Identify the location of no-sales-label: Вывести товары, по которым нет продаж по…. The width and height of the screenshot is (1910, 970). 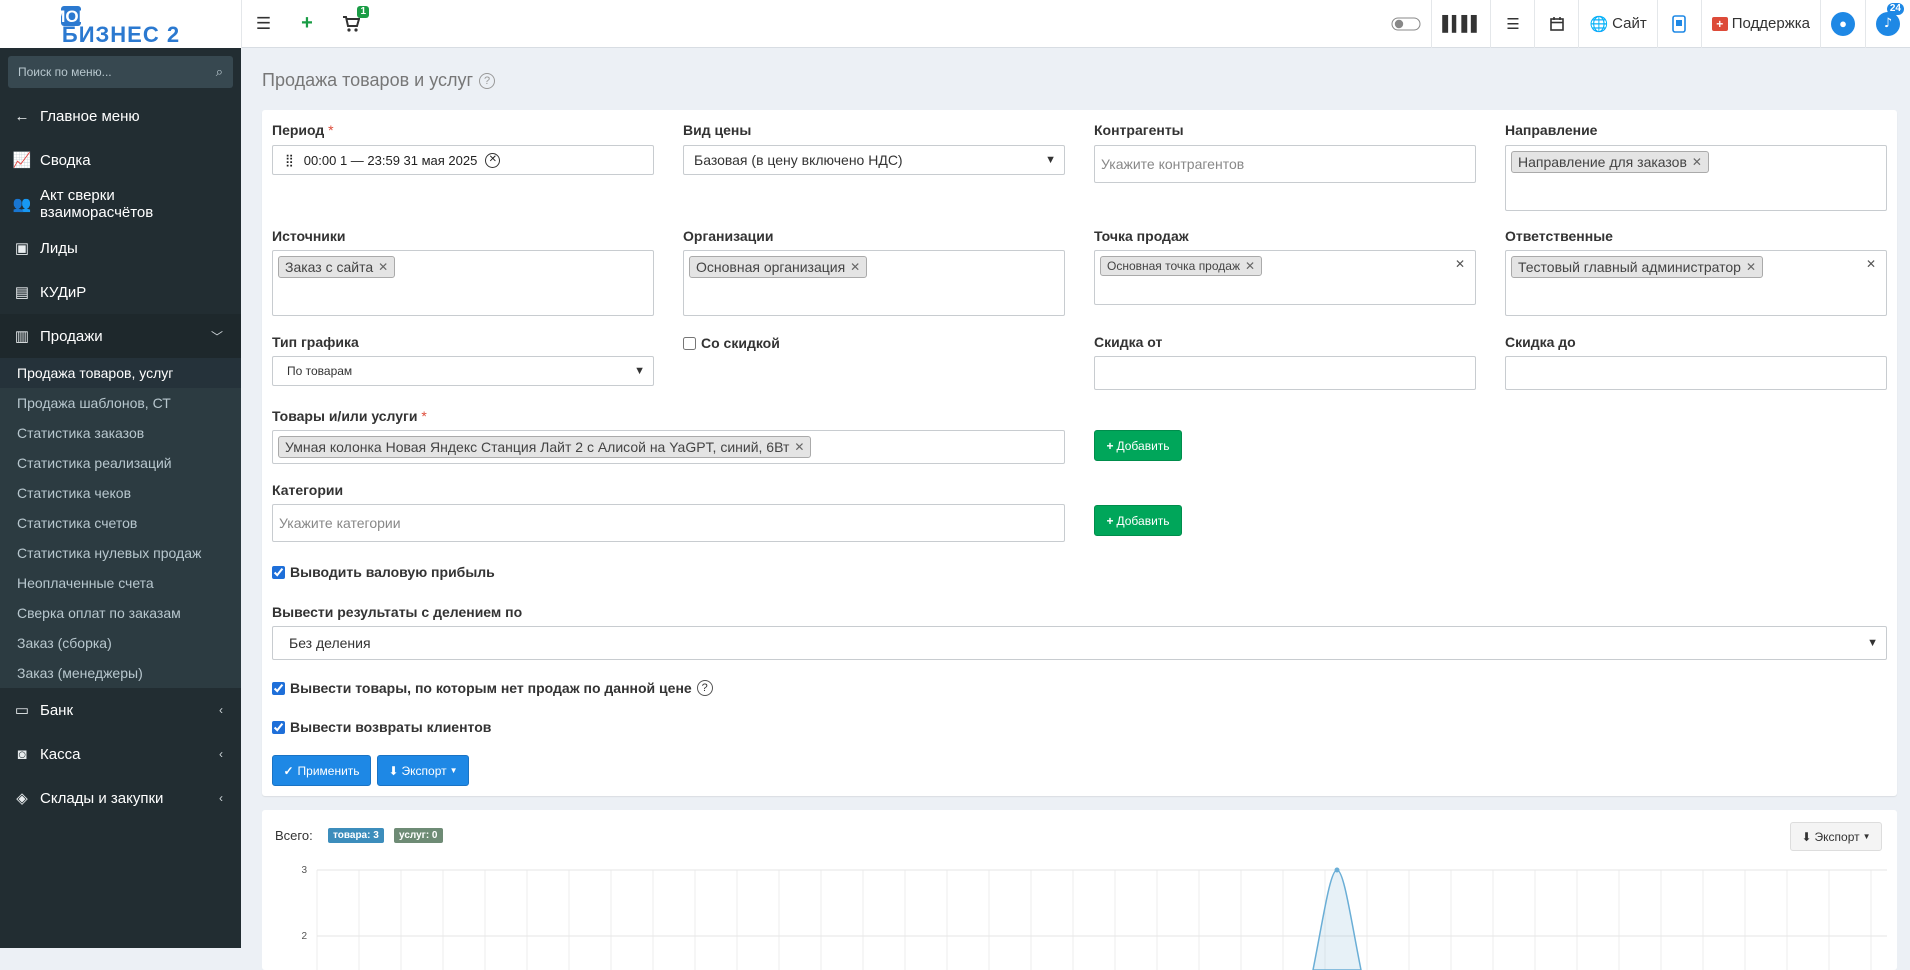
(491, 688).